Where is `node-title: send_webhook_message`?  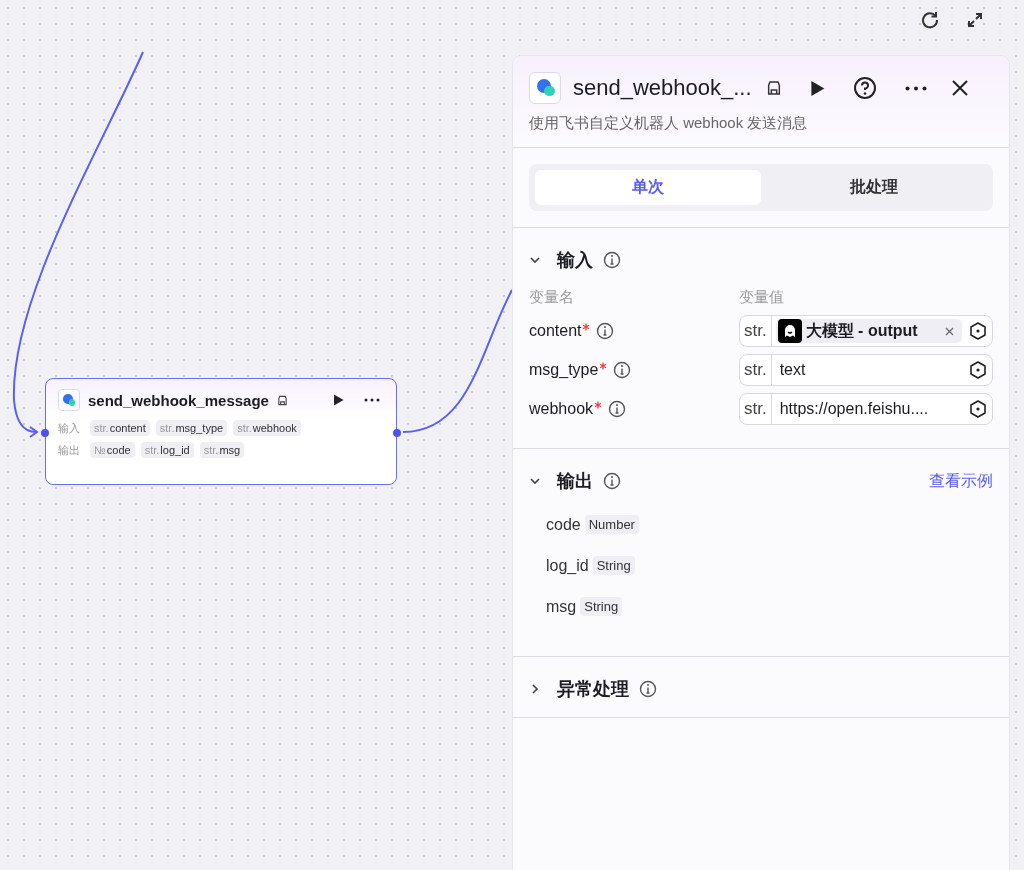 node-title: send_webhook_message is located at coordinates (178, 400).